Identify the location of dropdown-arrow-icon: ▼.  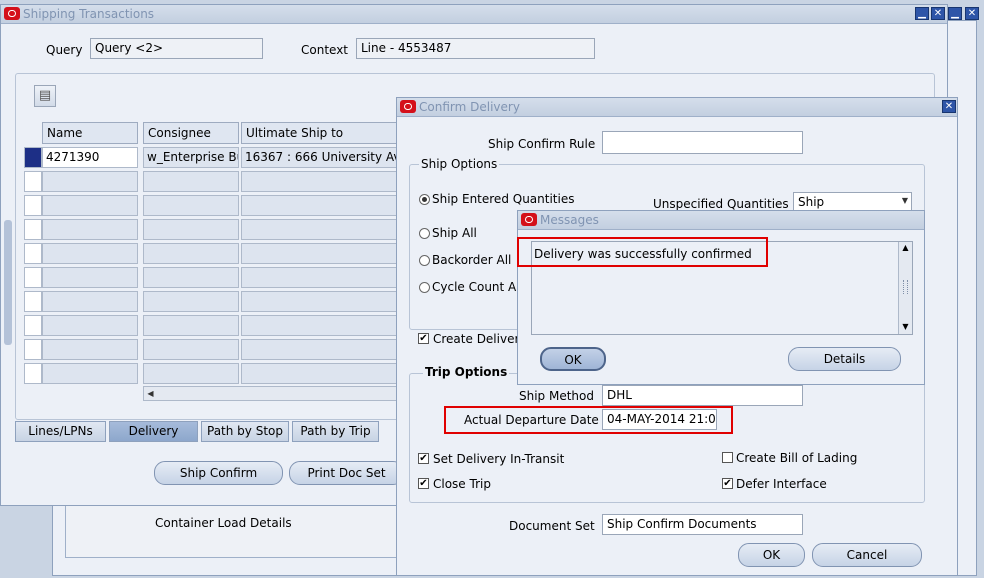
(905, 200).